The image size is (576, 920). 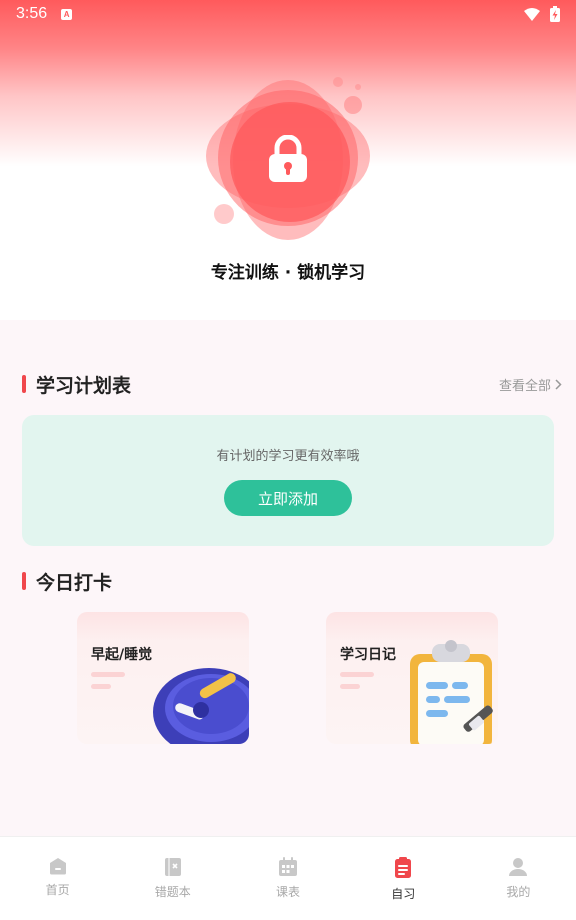 What do you see at coordinates (524, 386) in the screenshot?
I see `view-all-label: 查看全部` at bounding box center [524, 386].